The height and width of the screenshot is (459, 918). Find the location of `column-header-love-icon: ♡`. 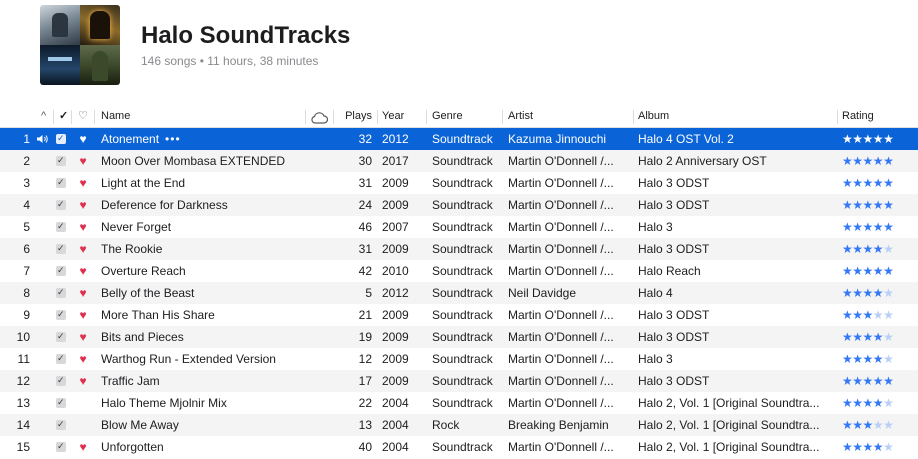

column-header-love-icon: ♡ is located at coordinates (83, 116).